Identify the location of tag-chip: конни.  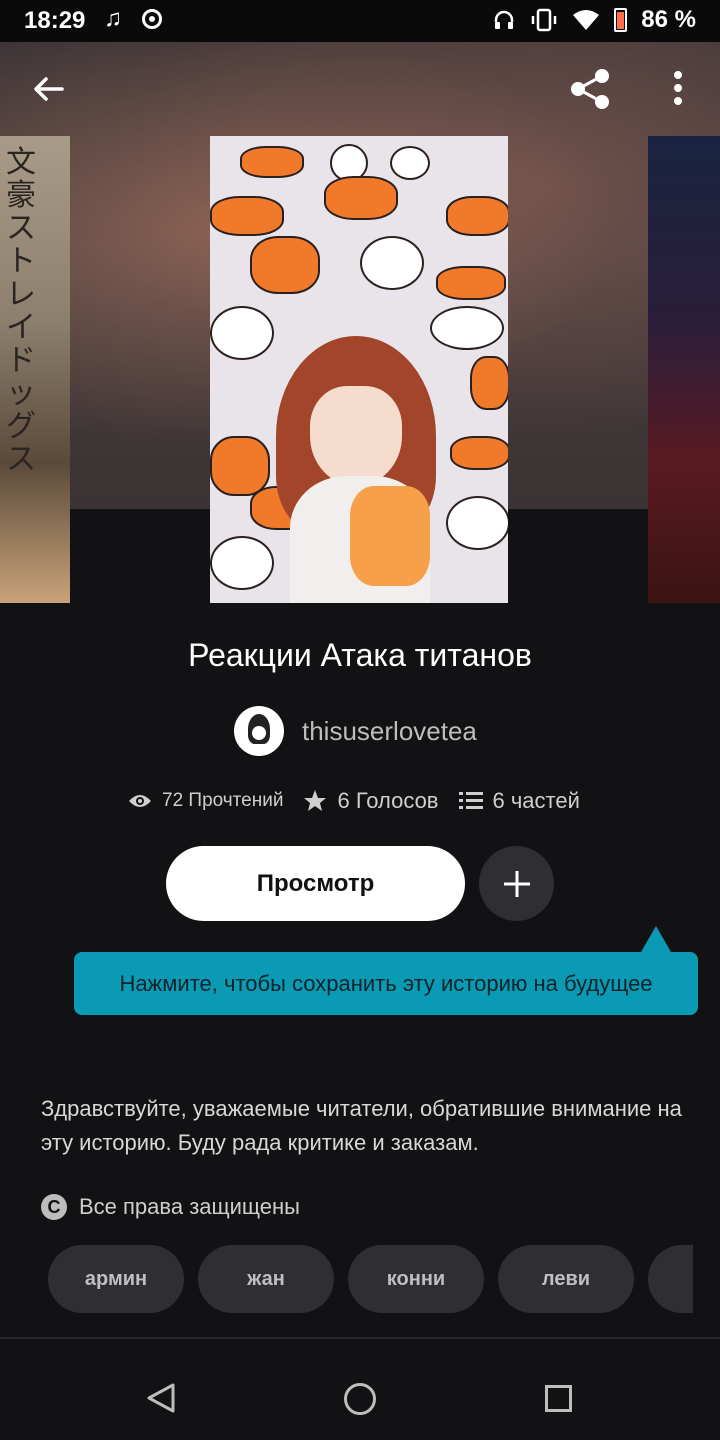
(416, 1279).